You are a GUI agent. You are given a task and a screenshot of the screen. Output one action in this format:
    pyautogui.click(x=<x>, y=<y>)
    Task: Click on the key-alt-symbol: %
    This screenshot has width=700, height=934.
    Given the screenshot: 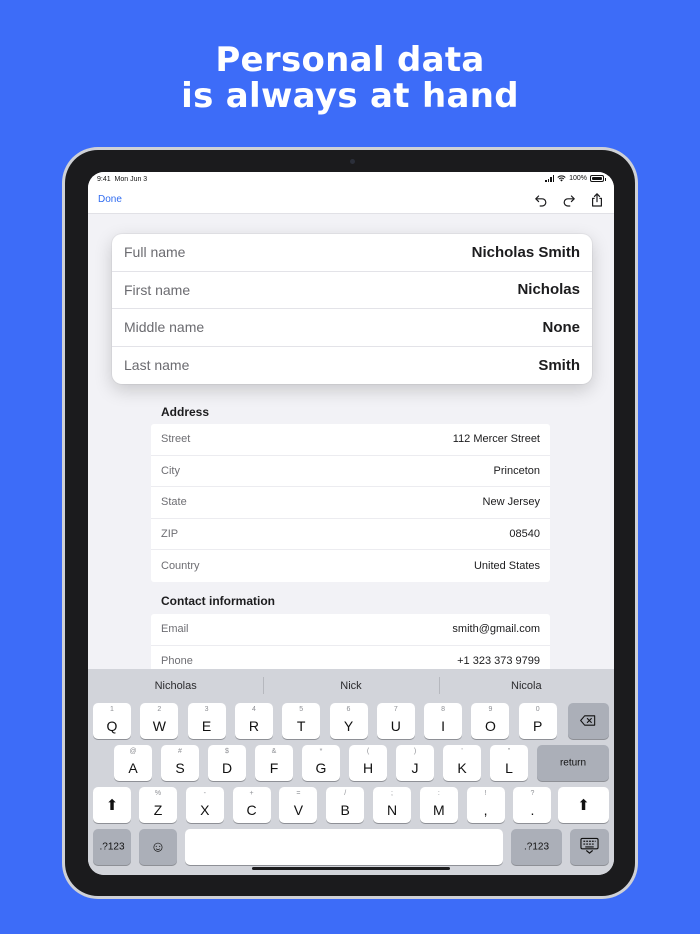 What is the action you would take?
    pyautogui.click(x=158, y=793)
    